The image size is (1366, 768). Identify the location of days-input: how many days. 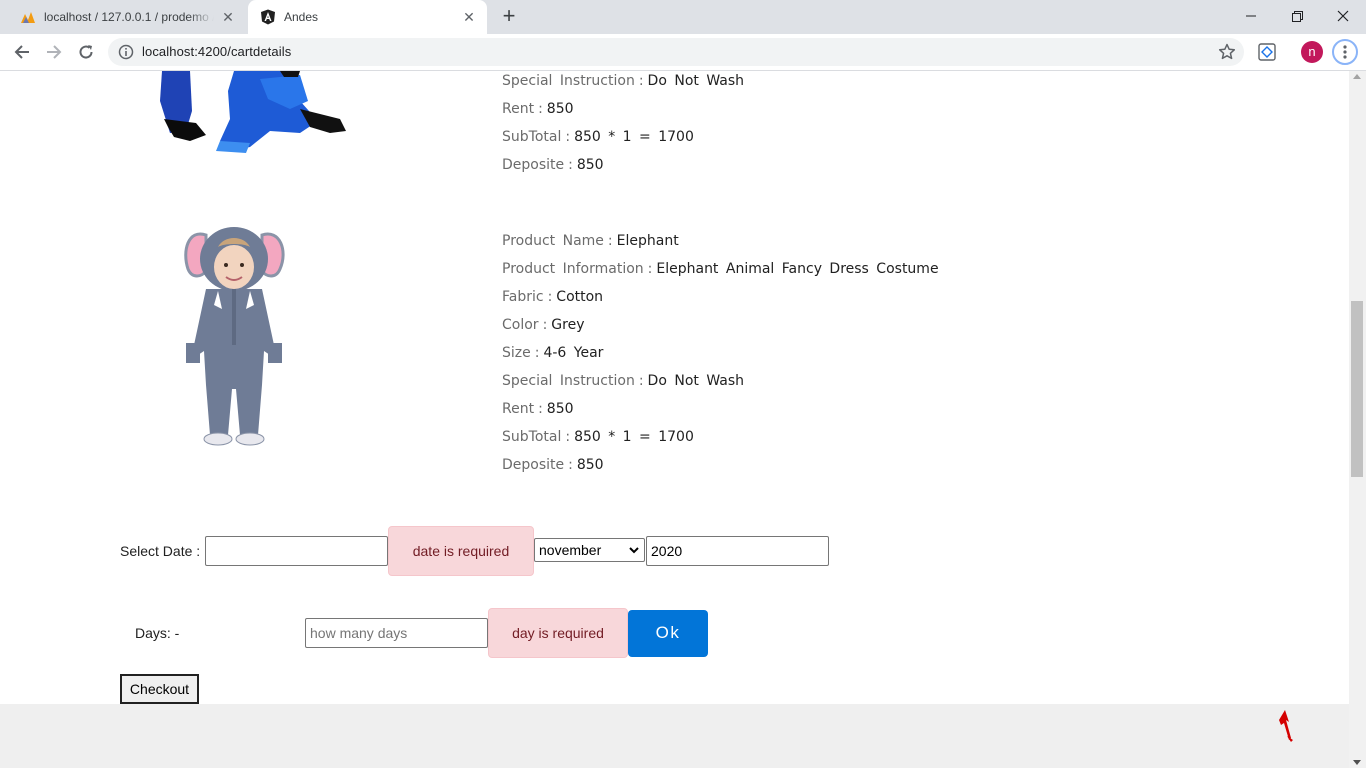
(396, 633).